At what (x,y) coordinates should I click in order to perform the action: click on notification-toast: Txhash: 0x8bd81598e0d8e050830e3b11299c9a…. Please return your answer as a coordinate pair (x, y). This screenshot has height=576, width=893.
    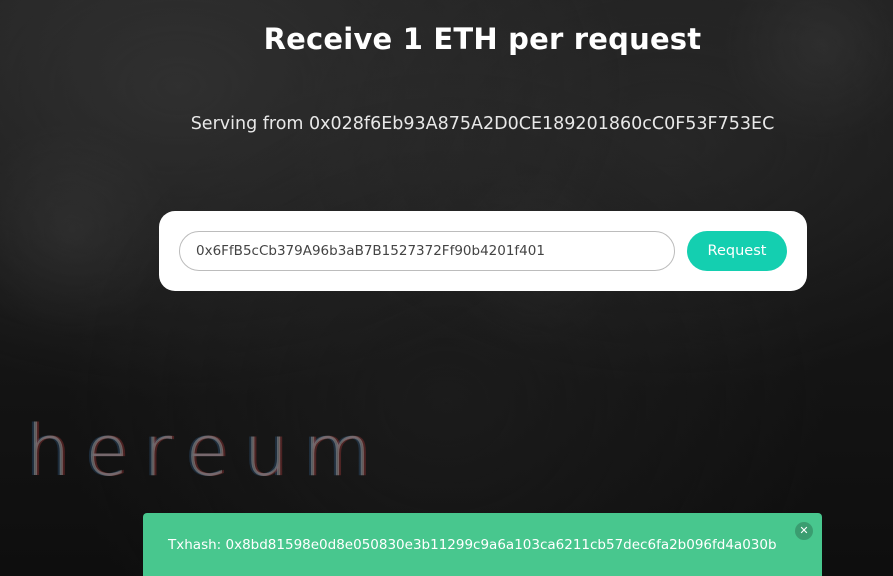
    Looking at the image, I should click on (482, 544).